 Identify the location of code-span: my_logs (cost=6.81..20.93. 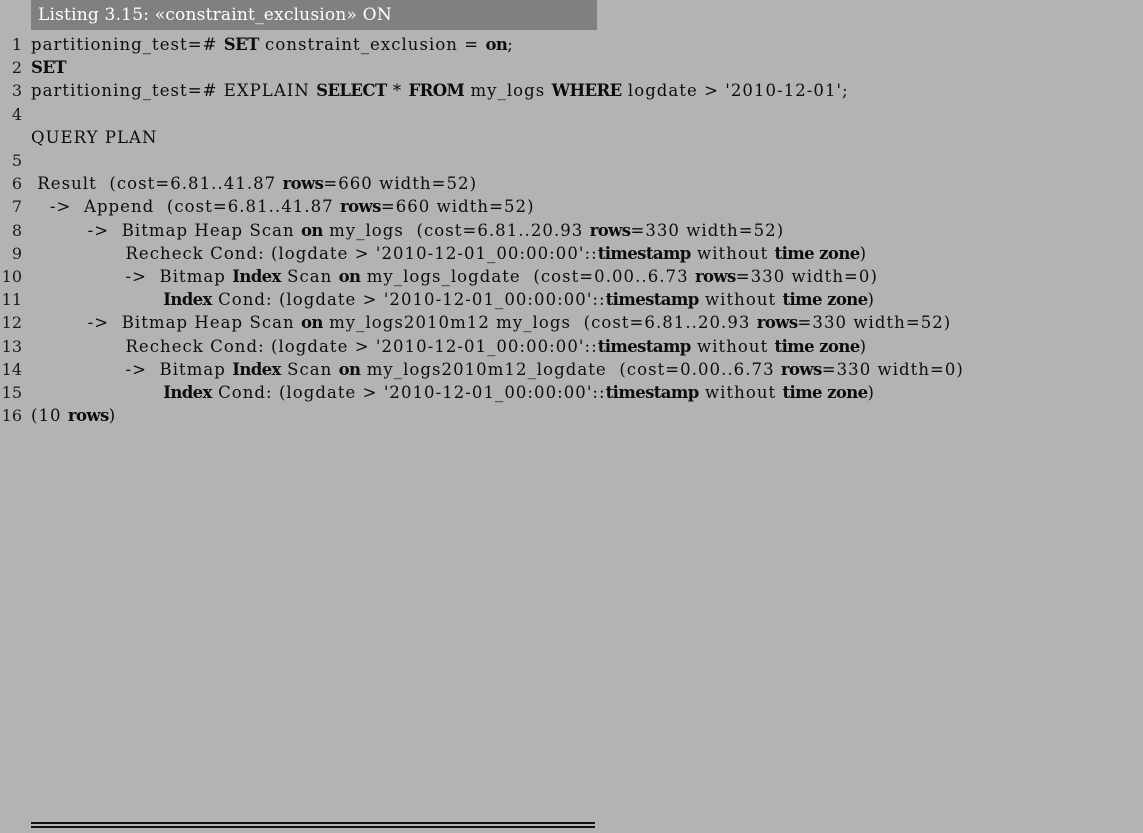
(456, 230).